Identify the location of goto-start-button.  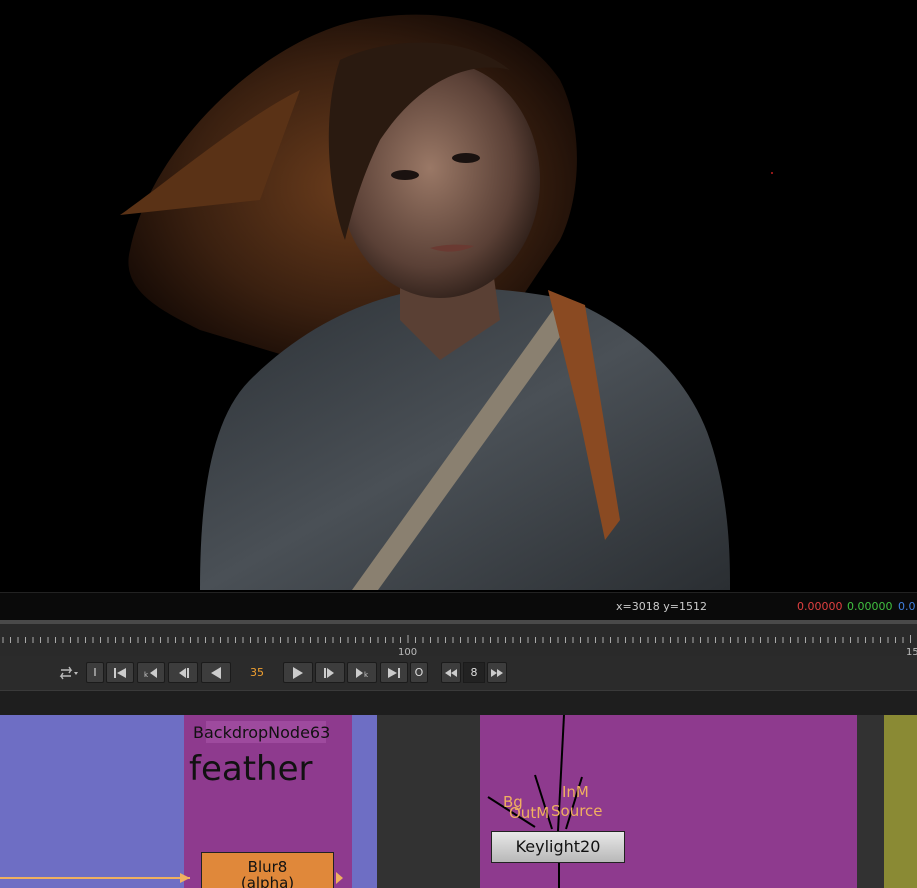
(120, 672).